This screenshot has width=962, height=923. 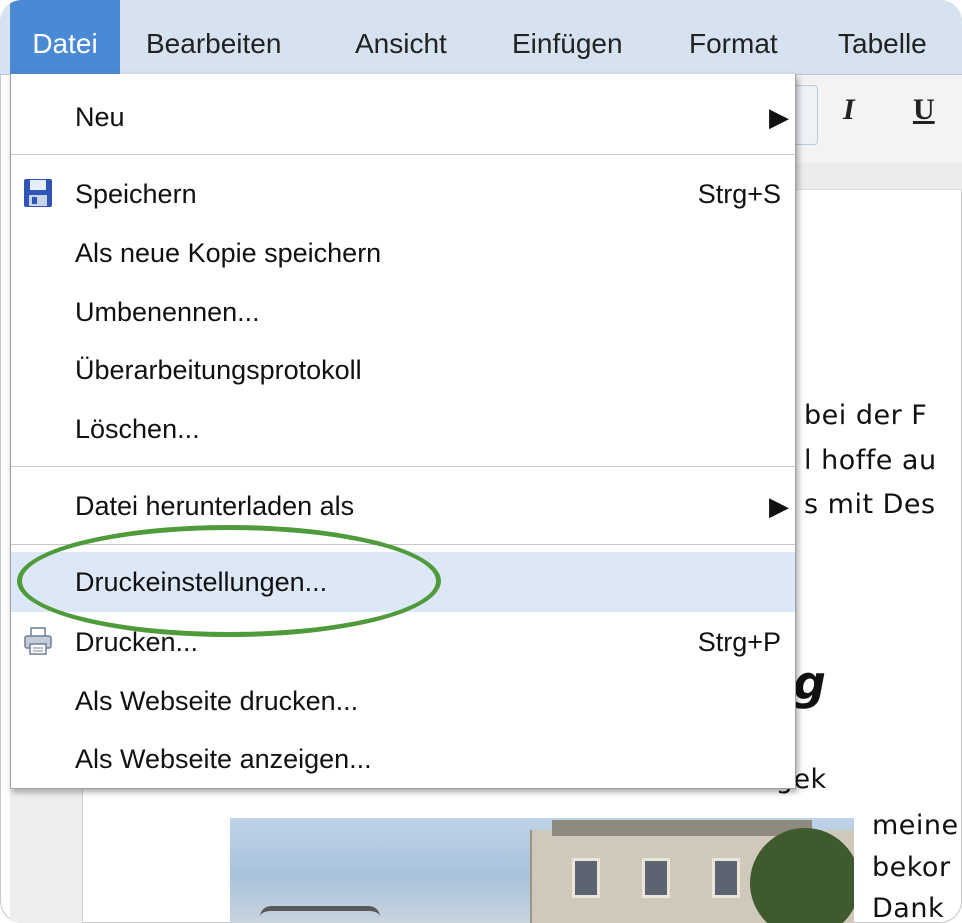 I want to click on toolbar-dropdown-edge, so click(x=806, y=115).